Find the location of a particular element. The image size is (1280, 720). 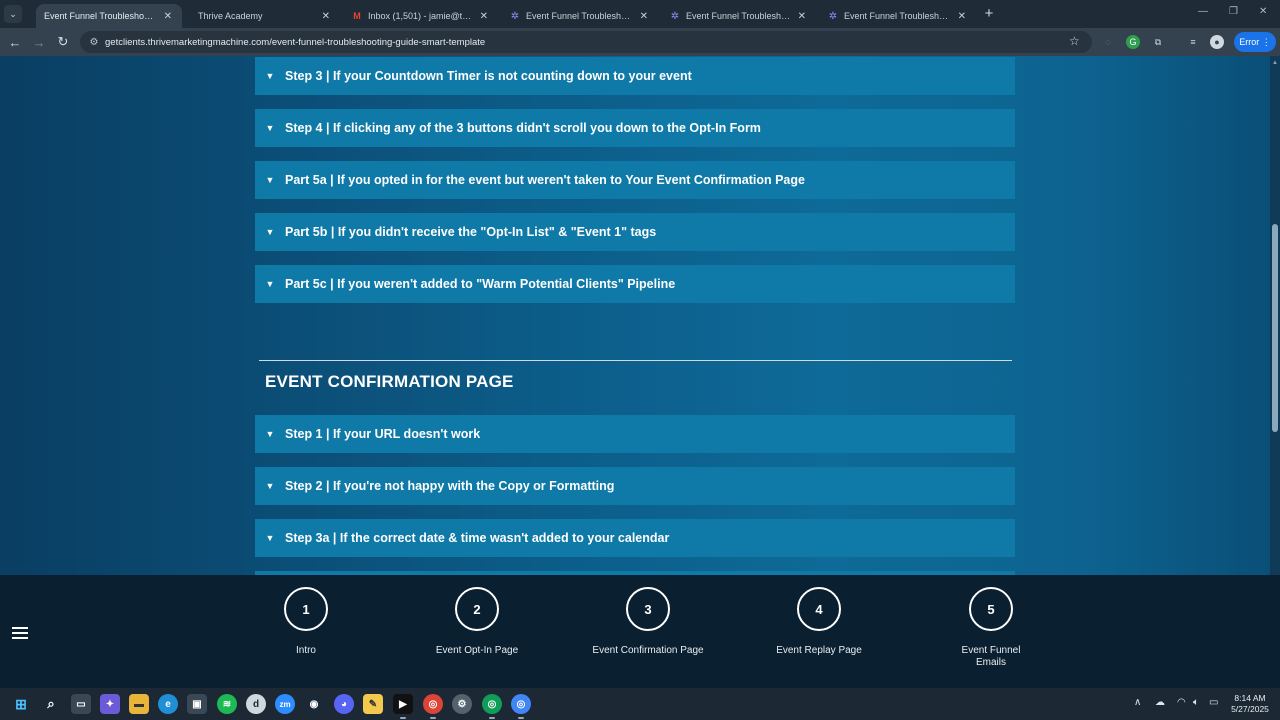

file-explorer-icon: ▬ is located at coordinates (139, 704).